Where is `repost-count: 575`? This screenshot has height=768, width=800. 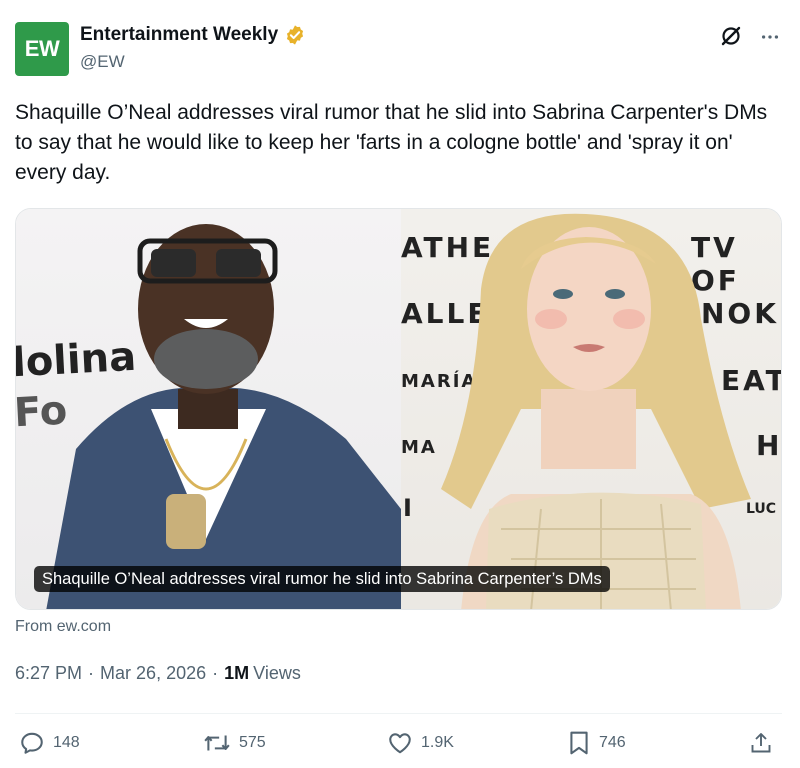 repost-count: 575 is located at coordinates (252, 742).